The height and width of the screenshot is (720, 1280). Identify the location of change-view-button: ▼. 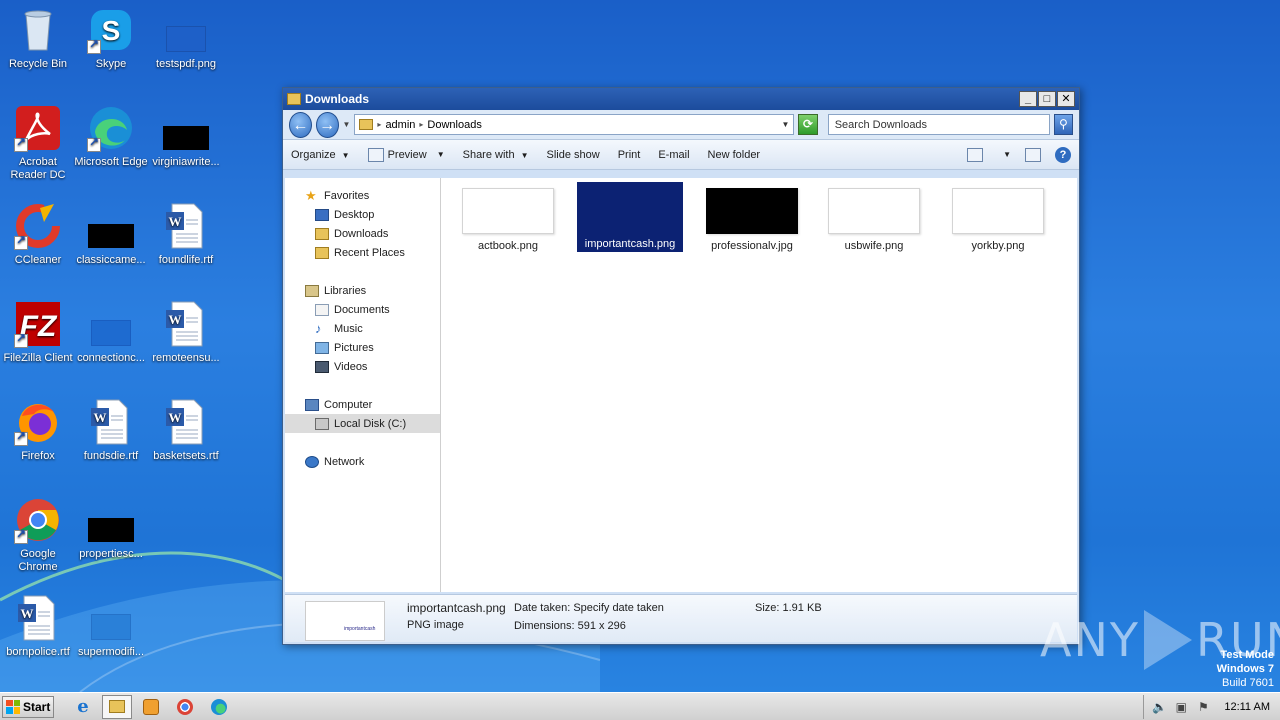
(989, 154).